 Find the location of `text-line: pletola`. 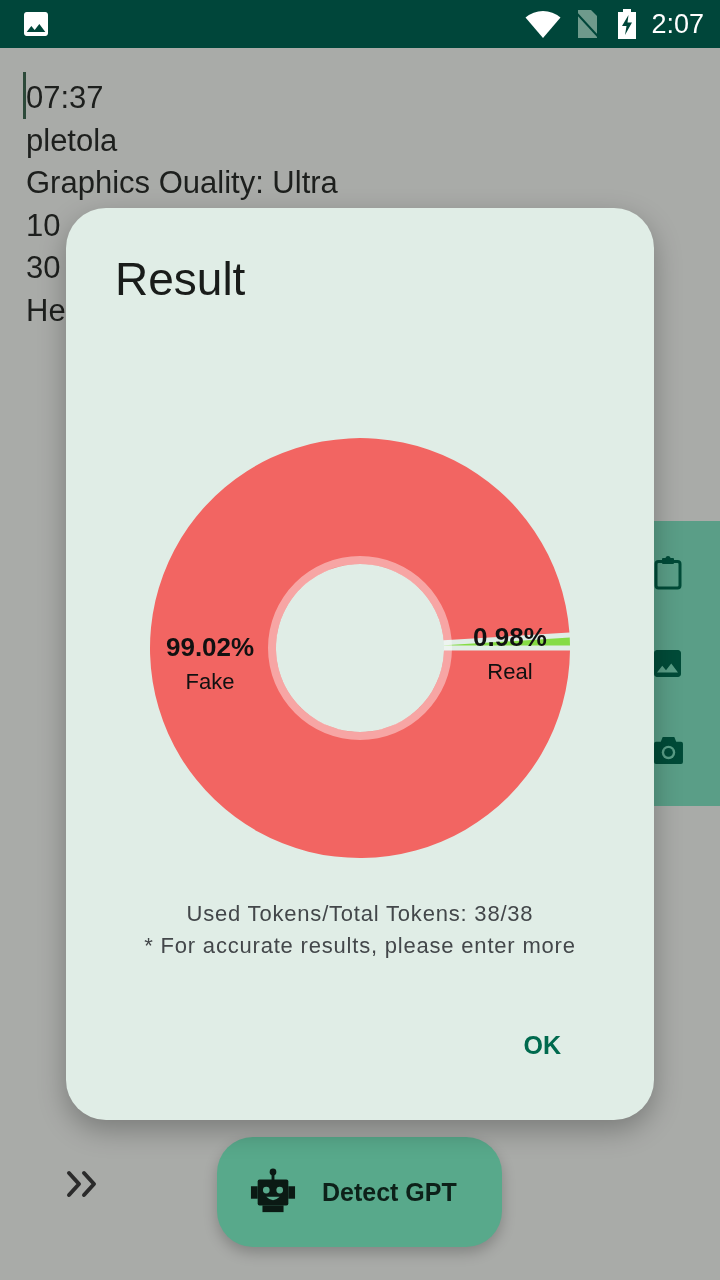

text-line: pletola is located at coordinates (72, 140).